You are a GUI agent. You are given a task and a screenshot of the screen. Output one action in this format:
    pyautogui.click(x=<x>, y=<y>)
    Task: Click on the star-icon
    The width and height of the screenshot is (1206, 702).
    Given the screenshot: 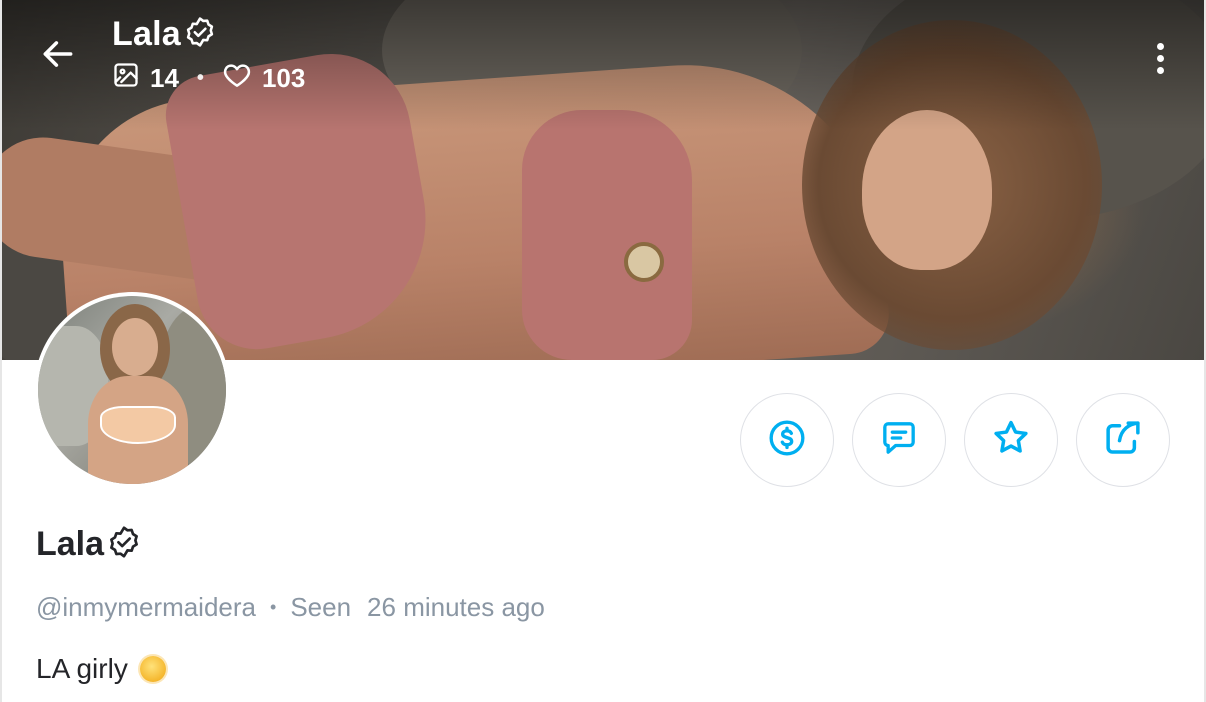 What is the action you would take?
    pyautogui.click(x=1011, y=440)
    